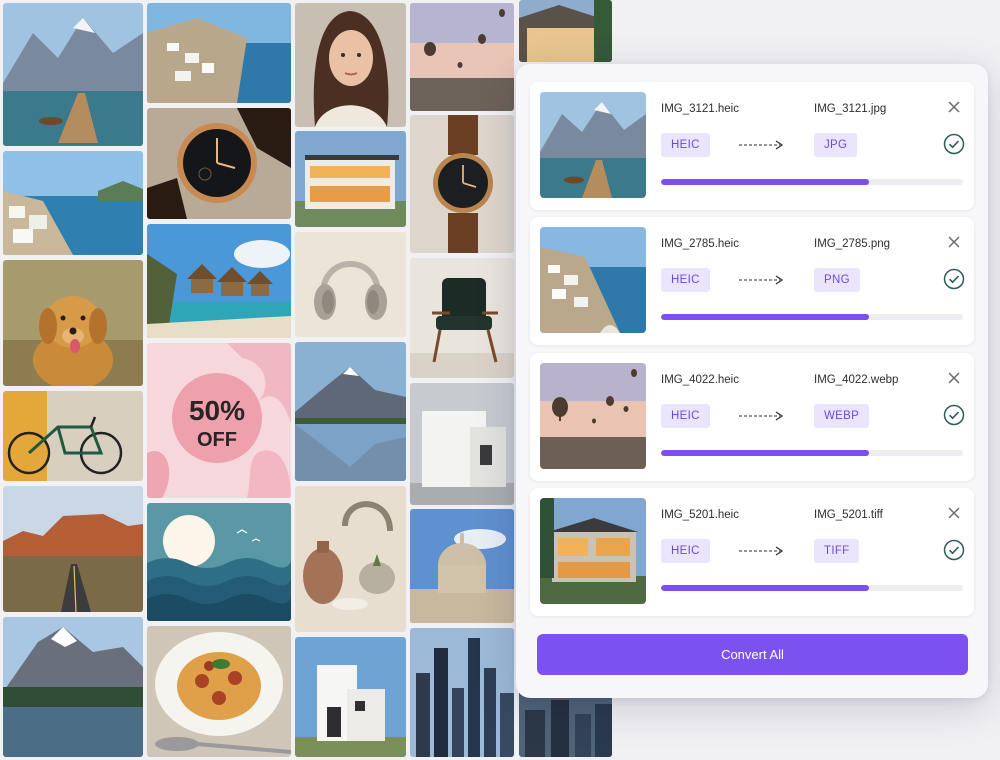 The height and width of the screenshot is (760, 1000). I want to click on coastal-village-photo, so click(73, 203).